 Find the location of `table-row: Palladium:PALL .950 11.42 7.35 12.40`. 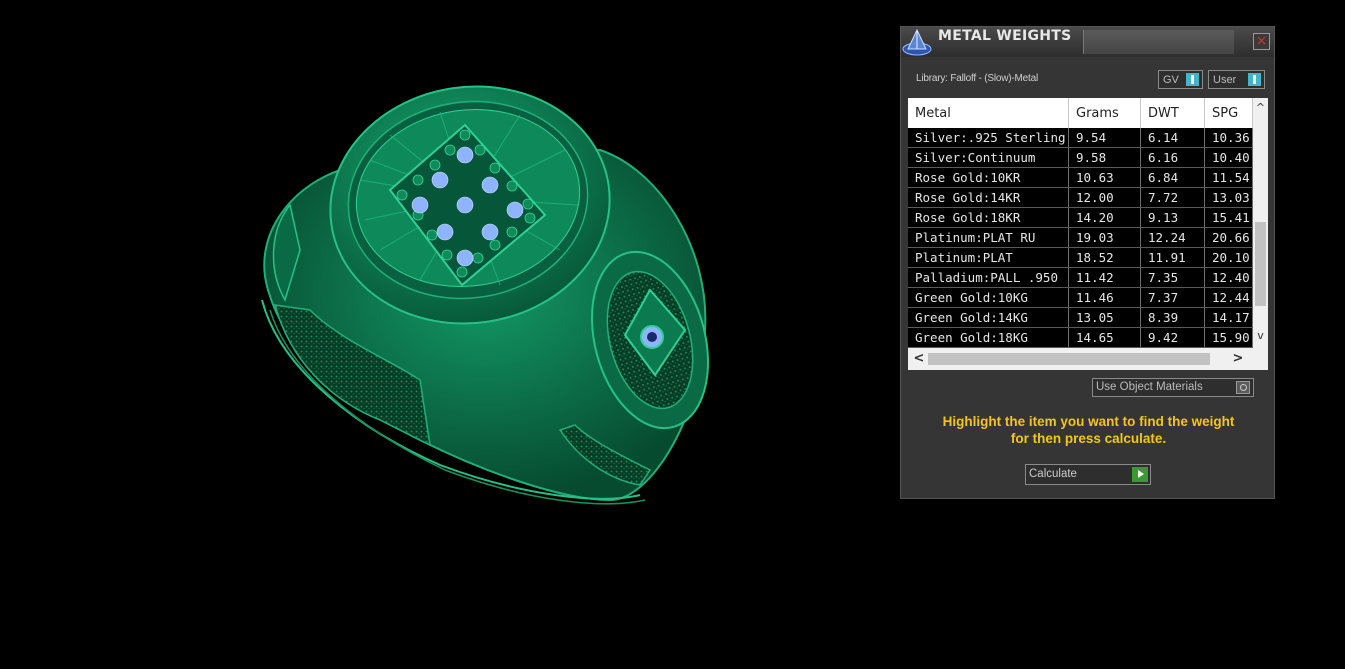

table-row: Palladium:PALL .950 11.42 7.35 12.40 is located at coordinates (1080, 278).